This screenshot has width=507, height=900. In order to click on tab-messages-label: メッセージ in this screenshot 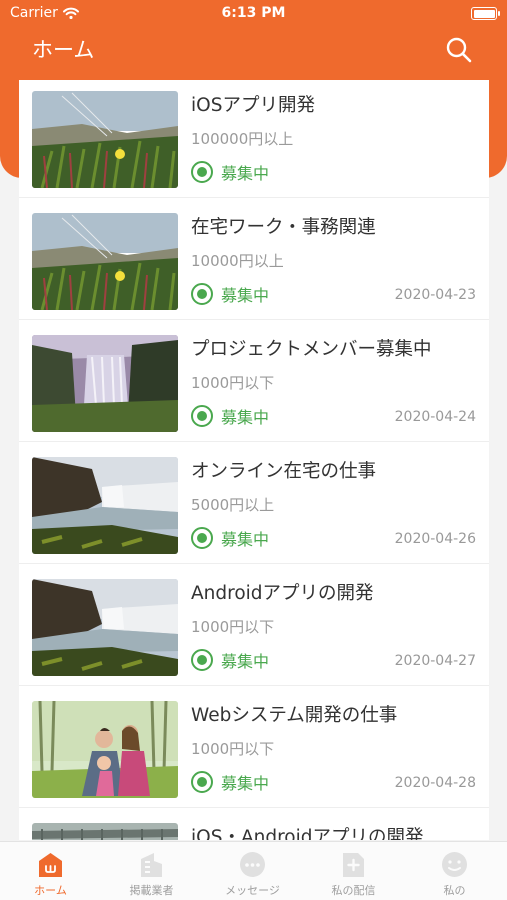, I will do `click(252, 890)`.